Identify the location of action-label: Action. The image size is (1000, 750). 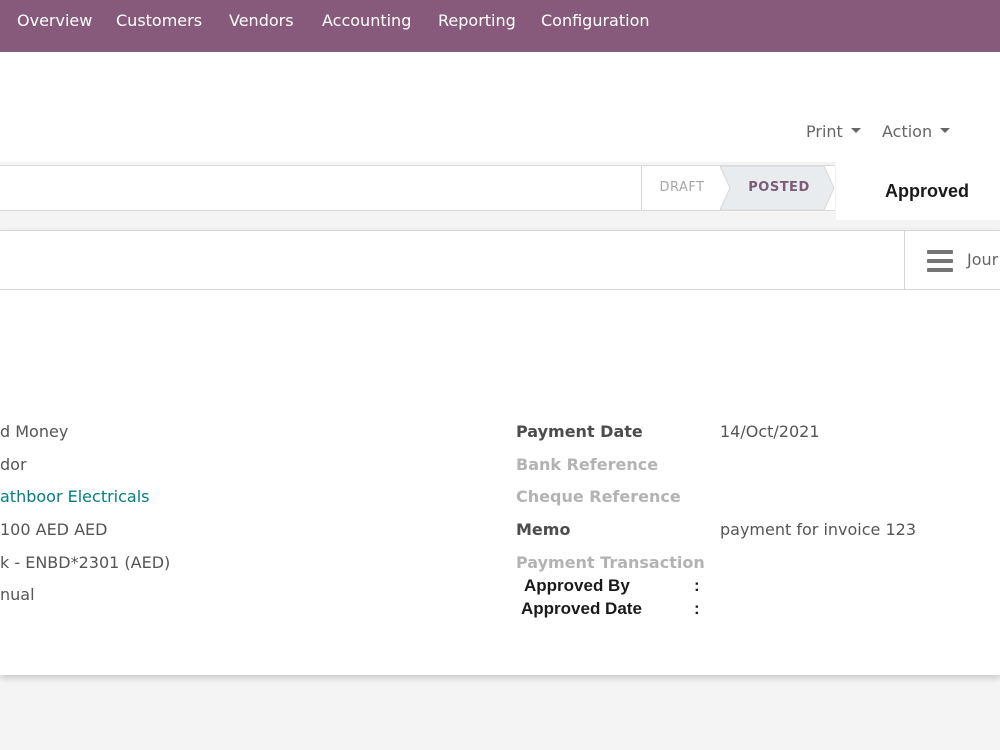
(907, 131).